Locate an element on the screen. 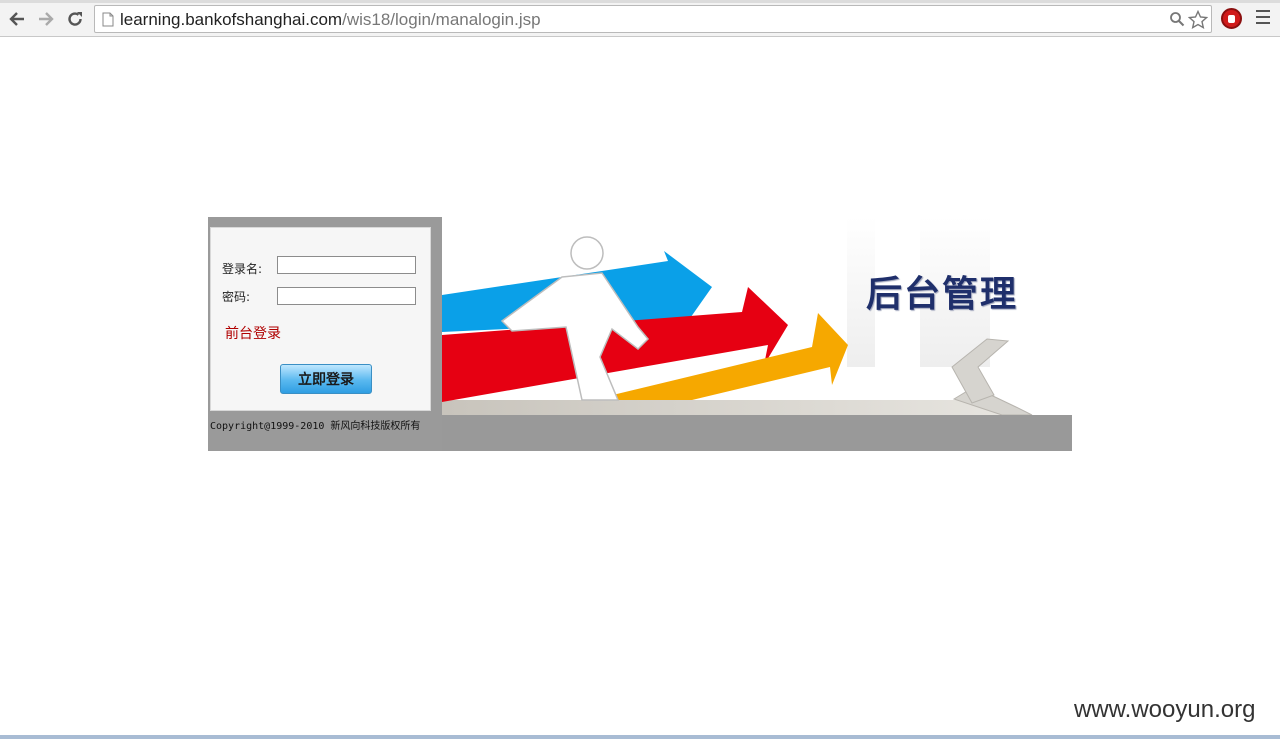  tab-strip is located at coordinates (640, 1).